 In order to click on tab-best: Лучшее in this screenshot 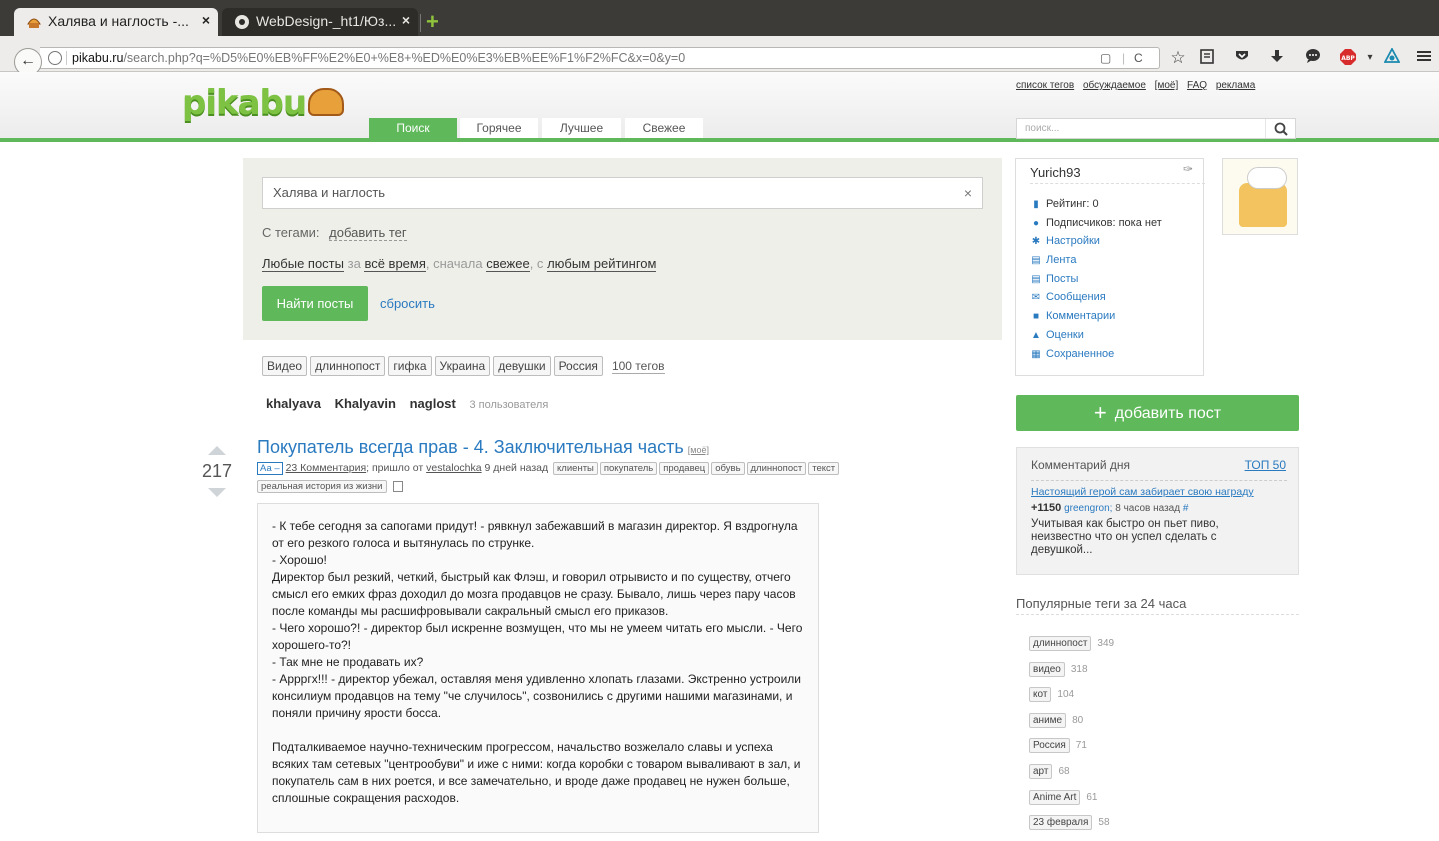, I will do `click(581, 128)`.